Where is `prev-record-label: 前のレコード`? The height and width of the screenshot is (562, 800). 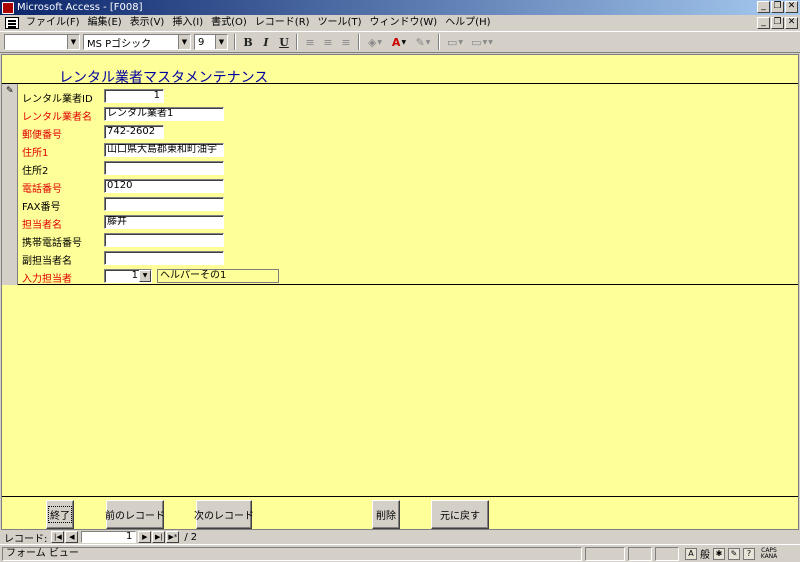
prev-record-label: 前のレコード is located at coordinates (135, 516).